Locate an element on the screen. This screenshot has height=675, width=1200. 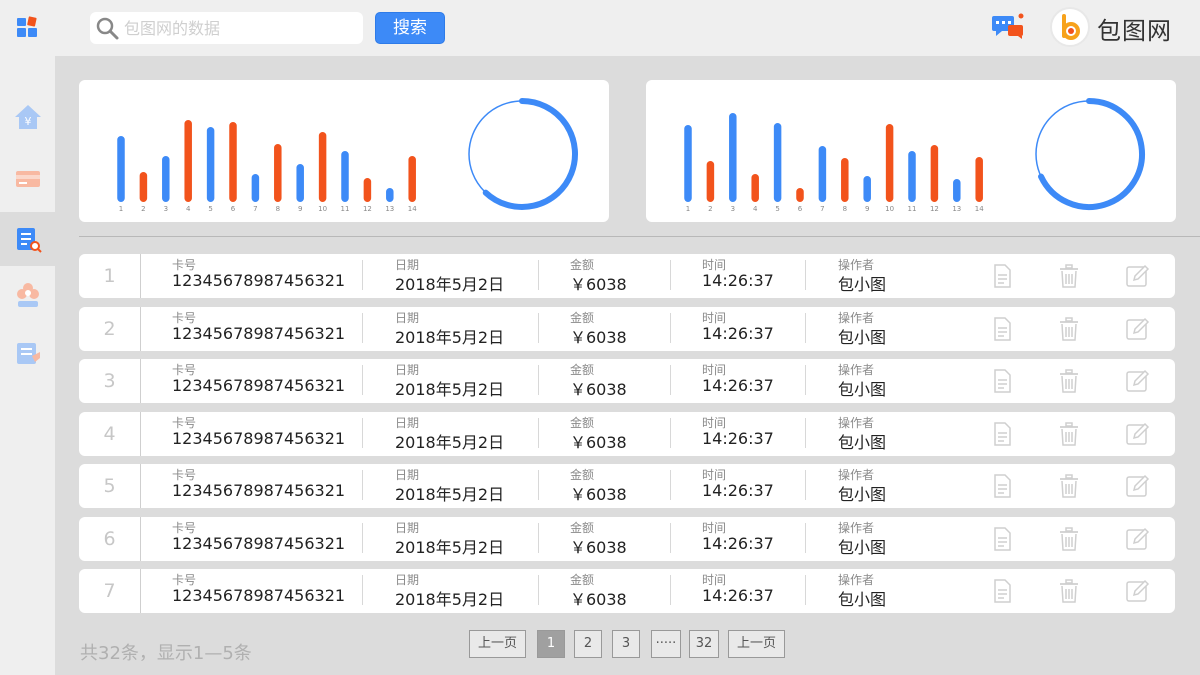
x-tick-label: 14 is located at coordinates (979, 209).